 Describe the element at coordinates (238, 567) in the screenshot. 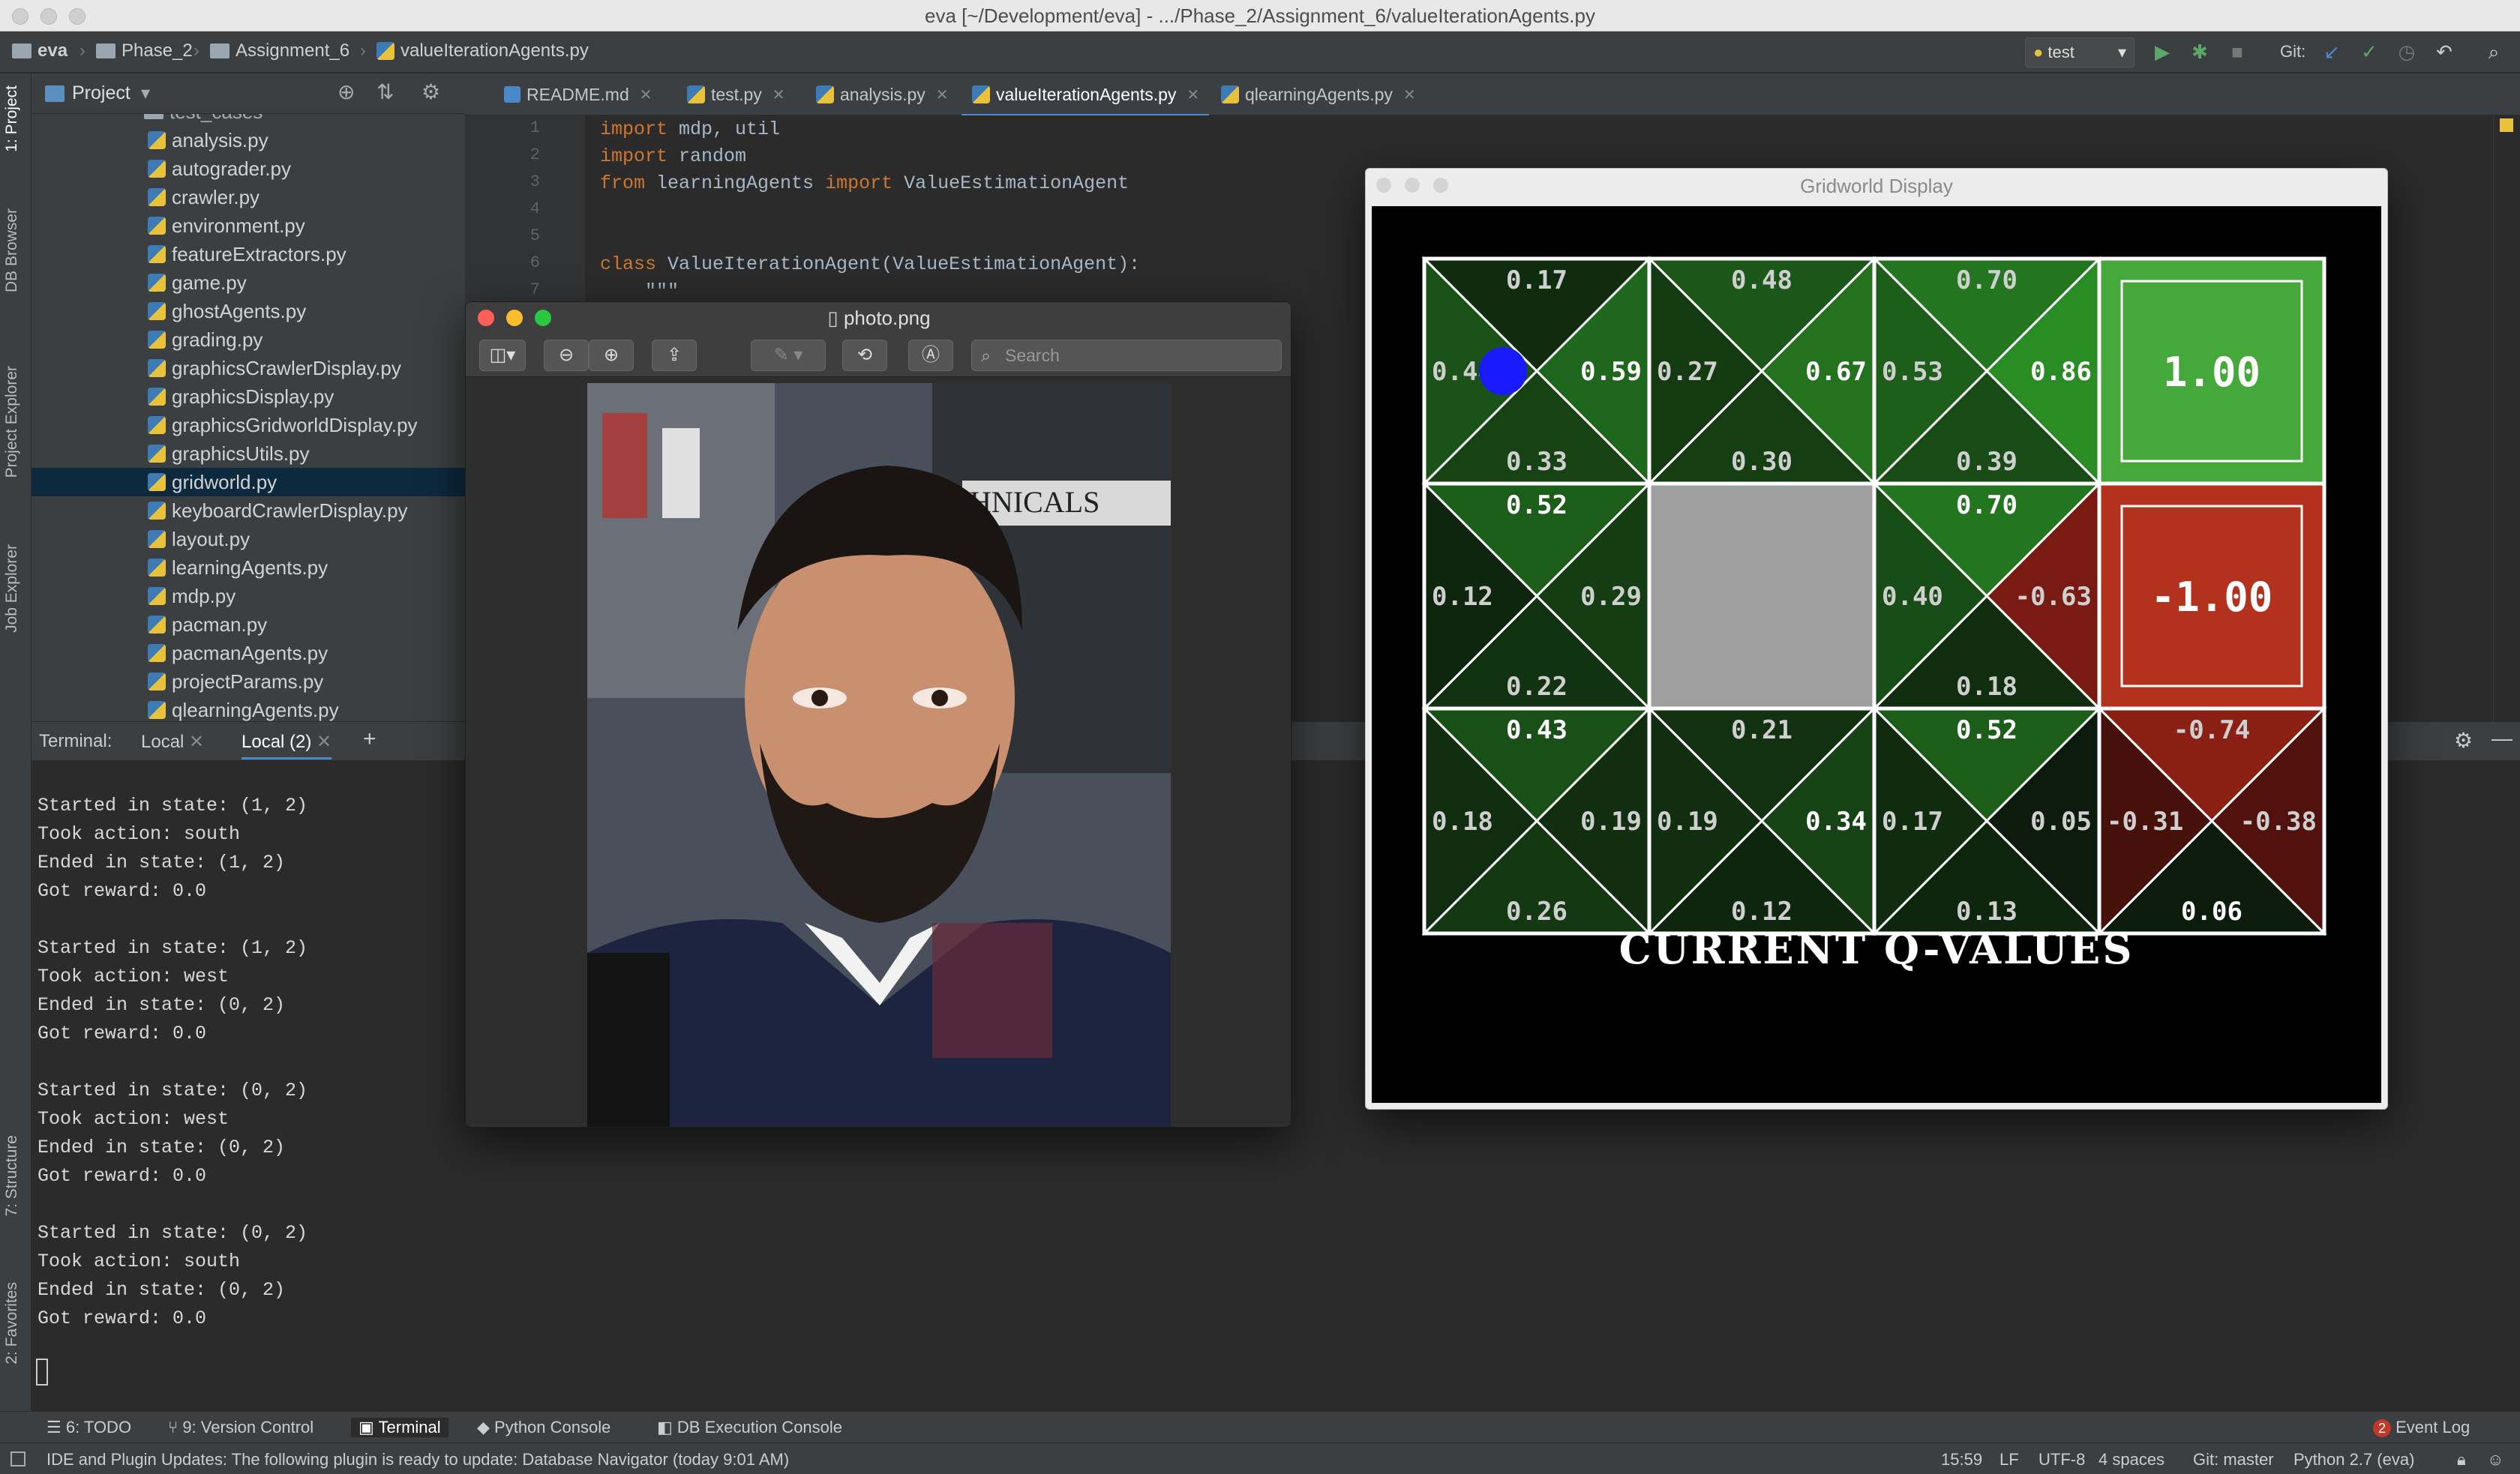

I see `tree-file: learningAgents.py` at that location.